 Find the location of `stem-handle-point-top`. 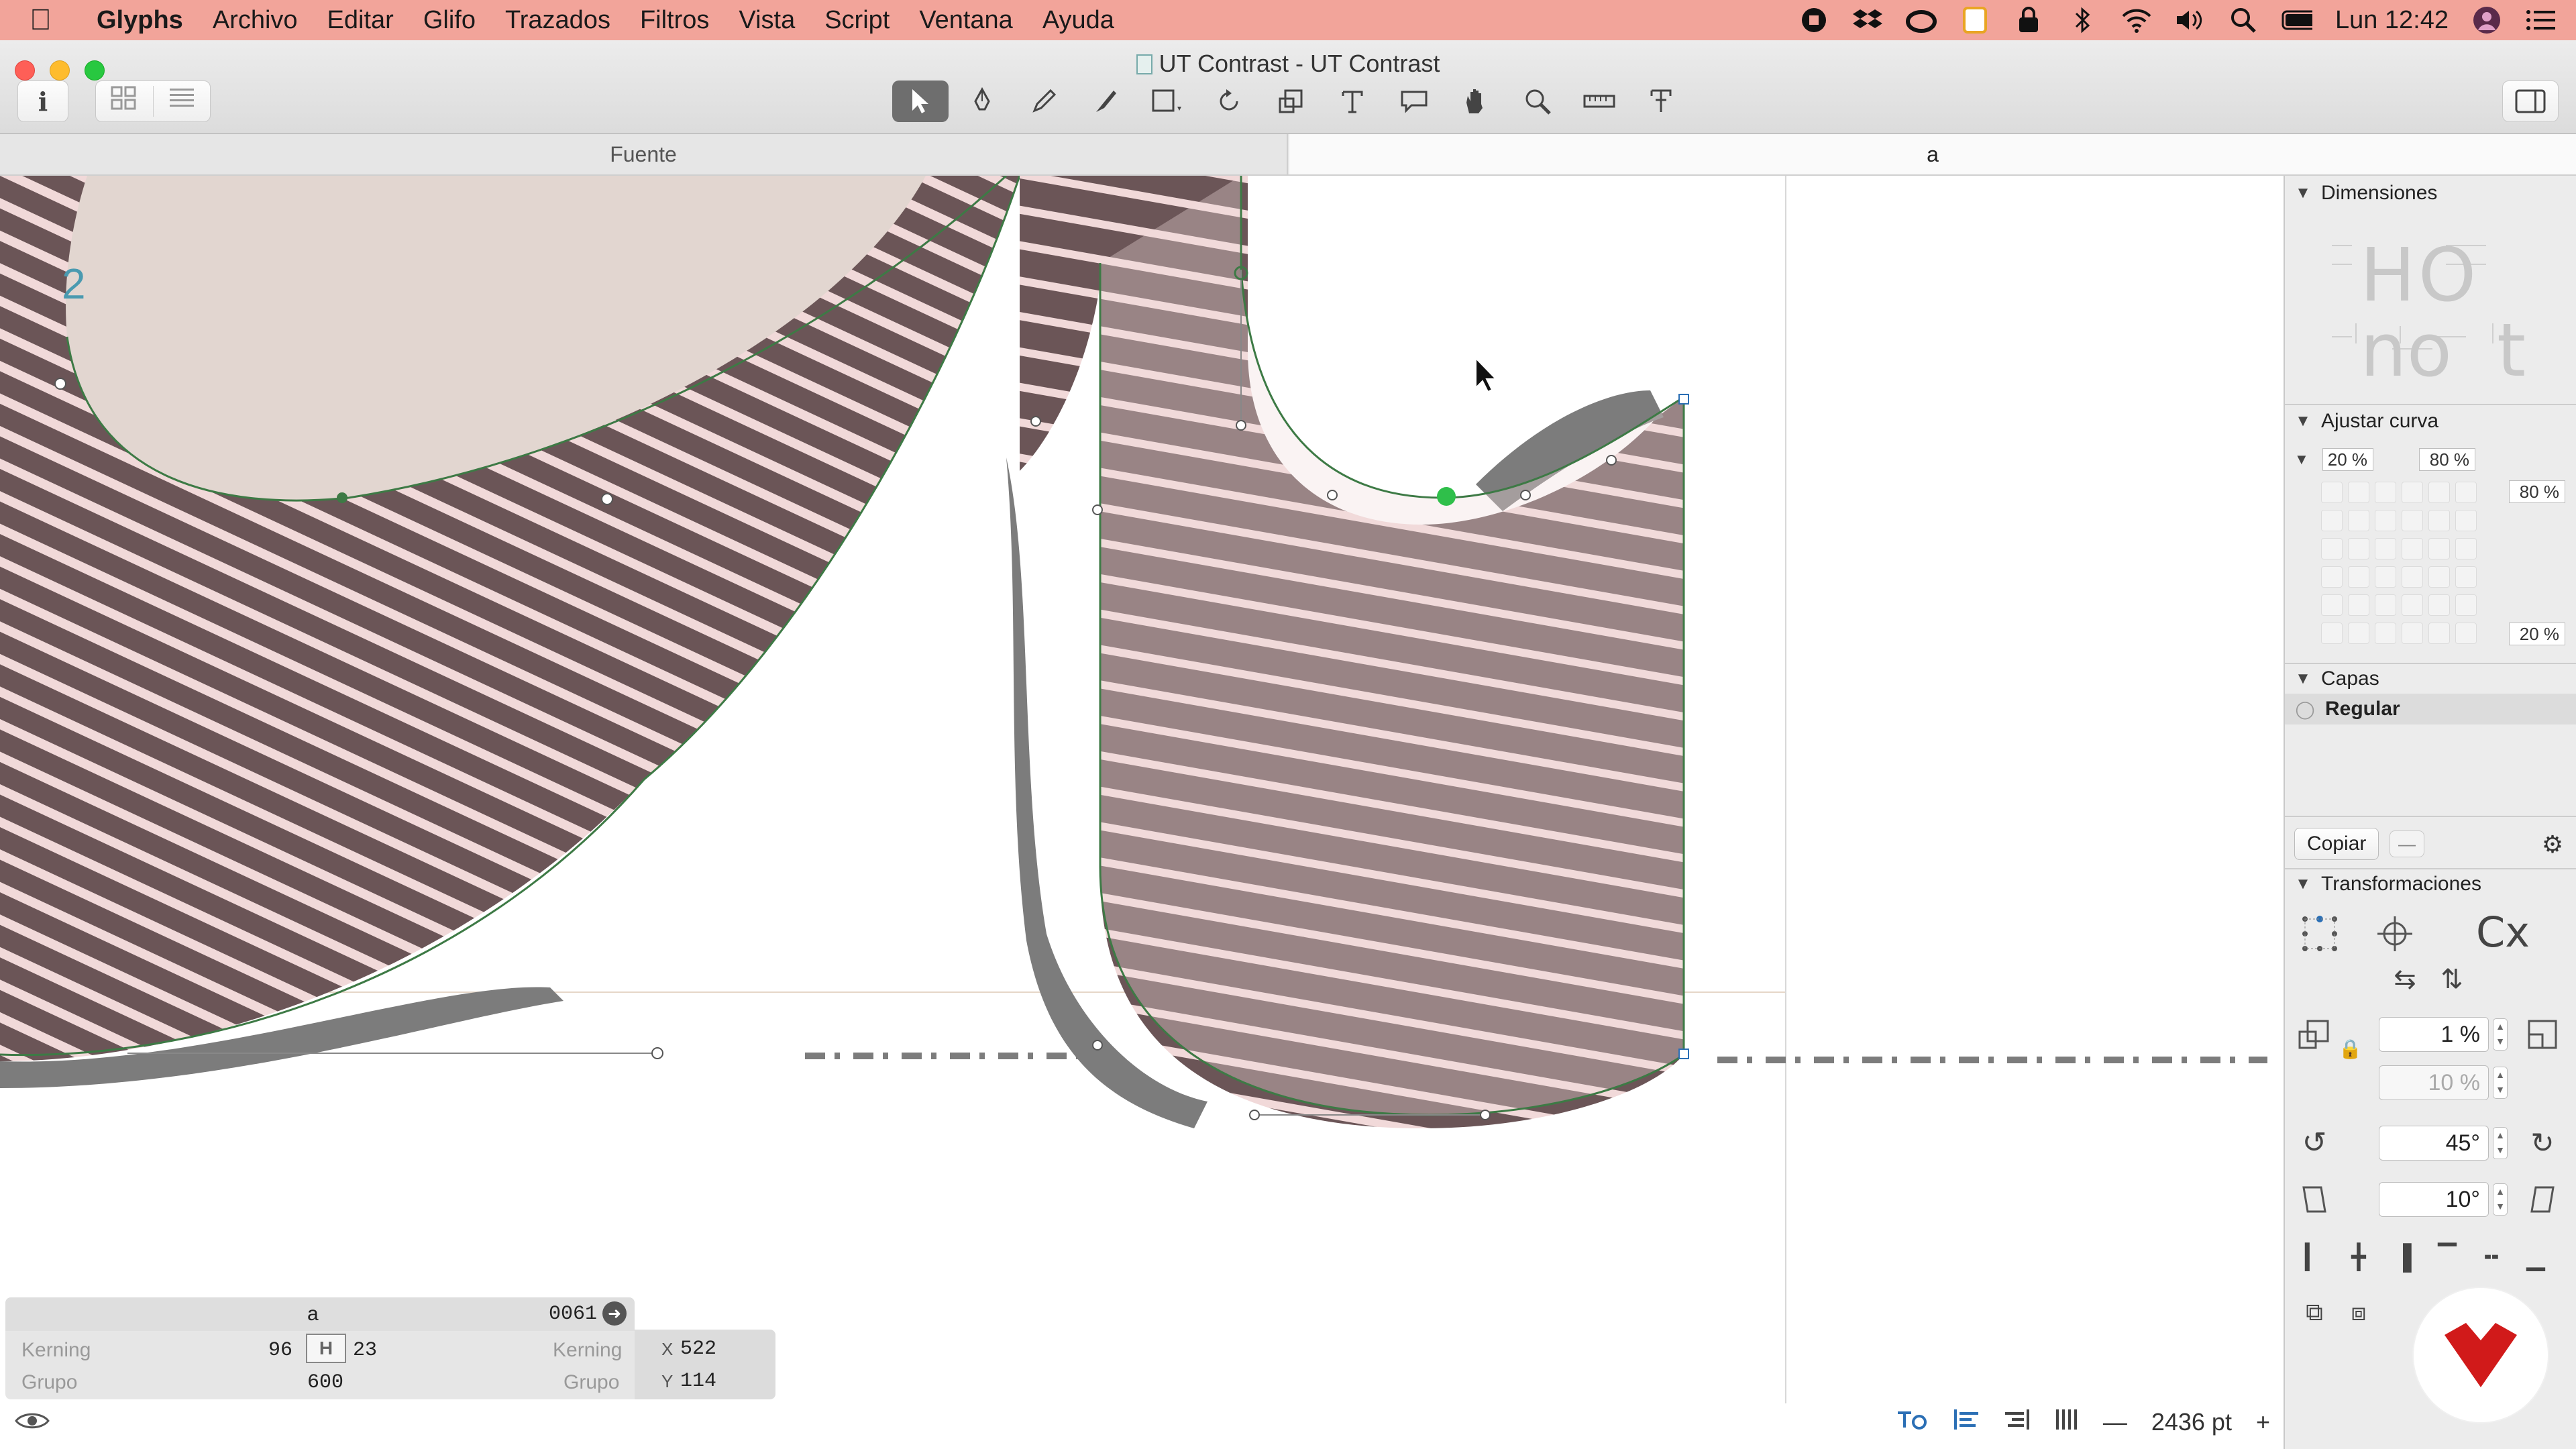

stem-handle-point-top is located at coordinates (1611, 460).